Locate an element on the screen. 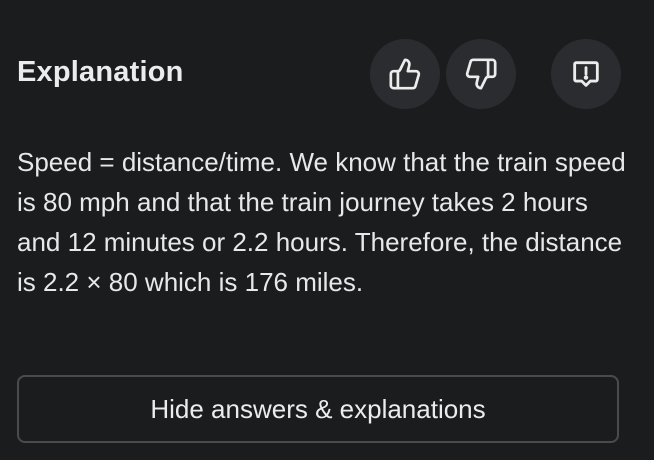 The width and height of the screenshot is (654, 460). hide-answers-button: Hide answers & explanations is located at coordinates (318, 409).